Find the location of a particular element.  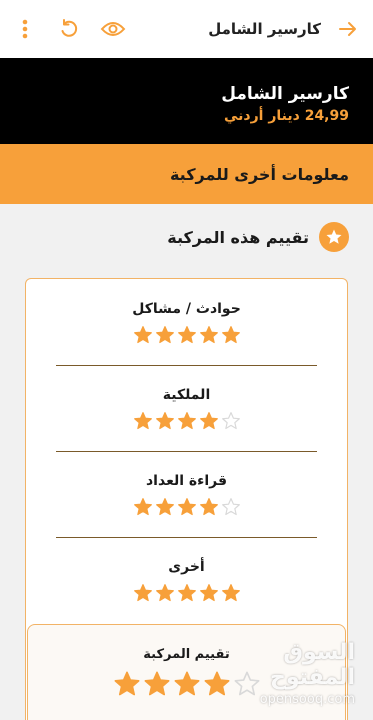

rating-item: حوادث / مشاكل is located at coordinates (186, 323).